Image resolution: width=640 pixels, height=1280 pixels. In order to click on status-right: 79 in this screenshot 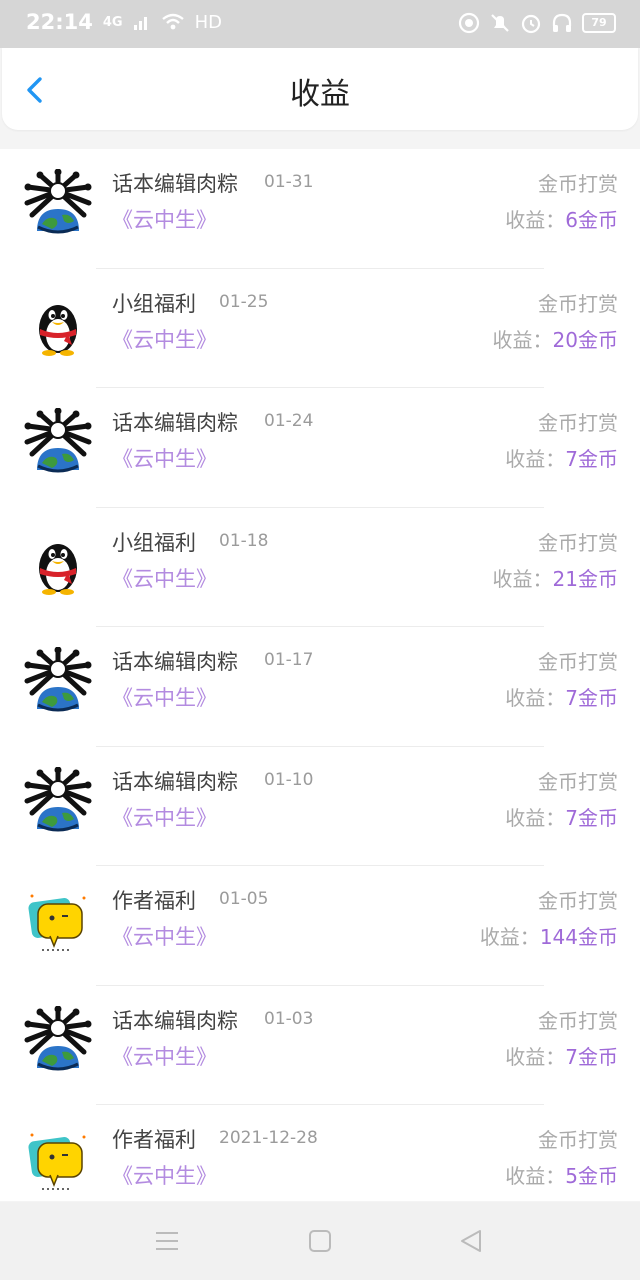, I will do `click(537, 23)`.